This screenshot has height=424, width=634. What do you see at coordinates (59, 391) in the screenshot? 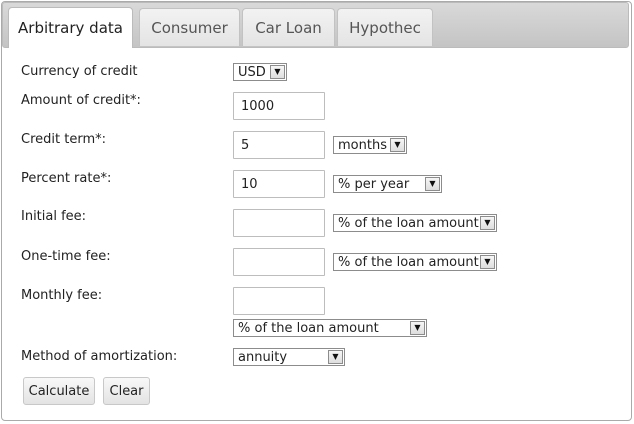
I see `calculate-button: Calculate` at bounding box center [59, 391].